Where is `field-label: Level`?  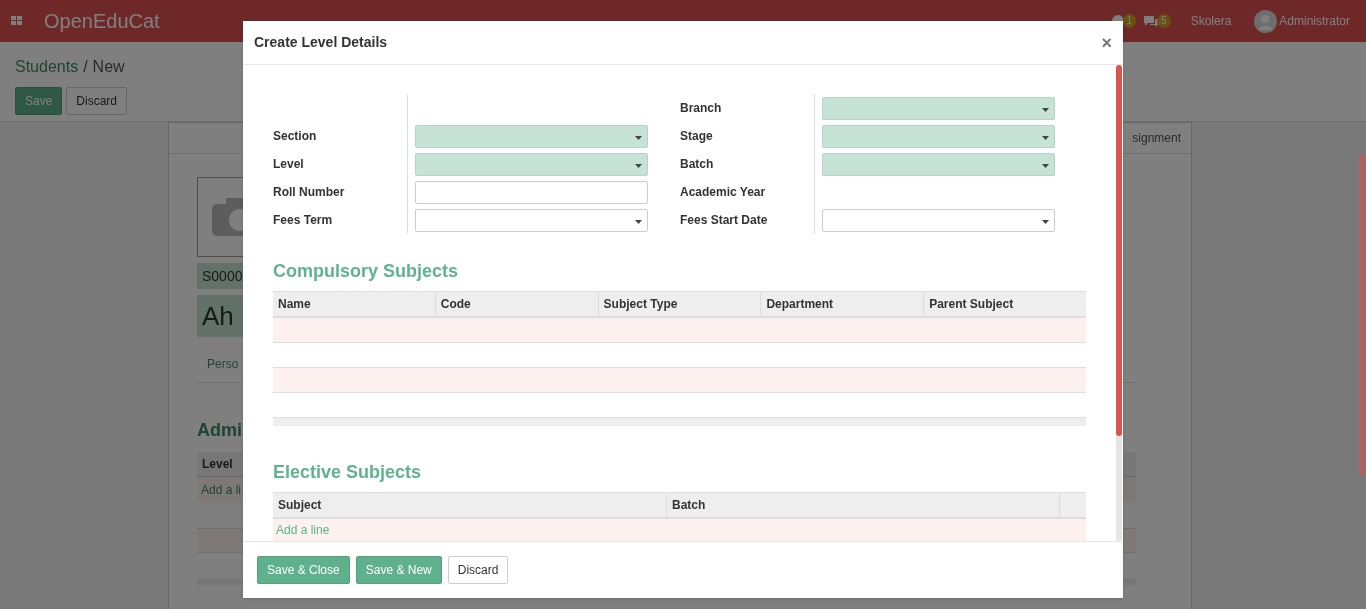 field-label: Level is located at coordinates (288, 164).